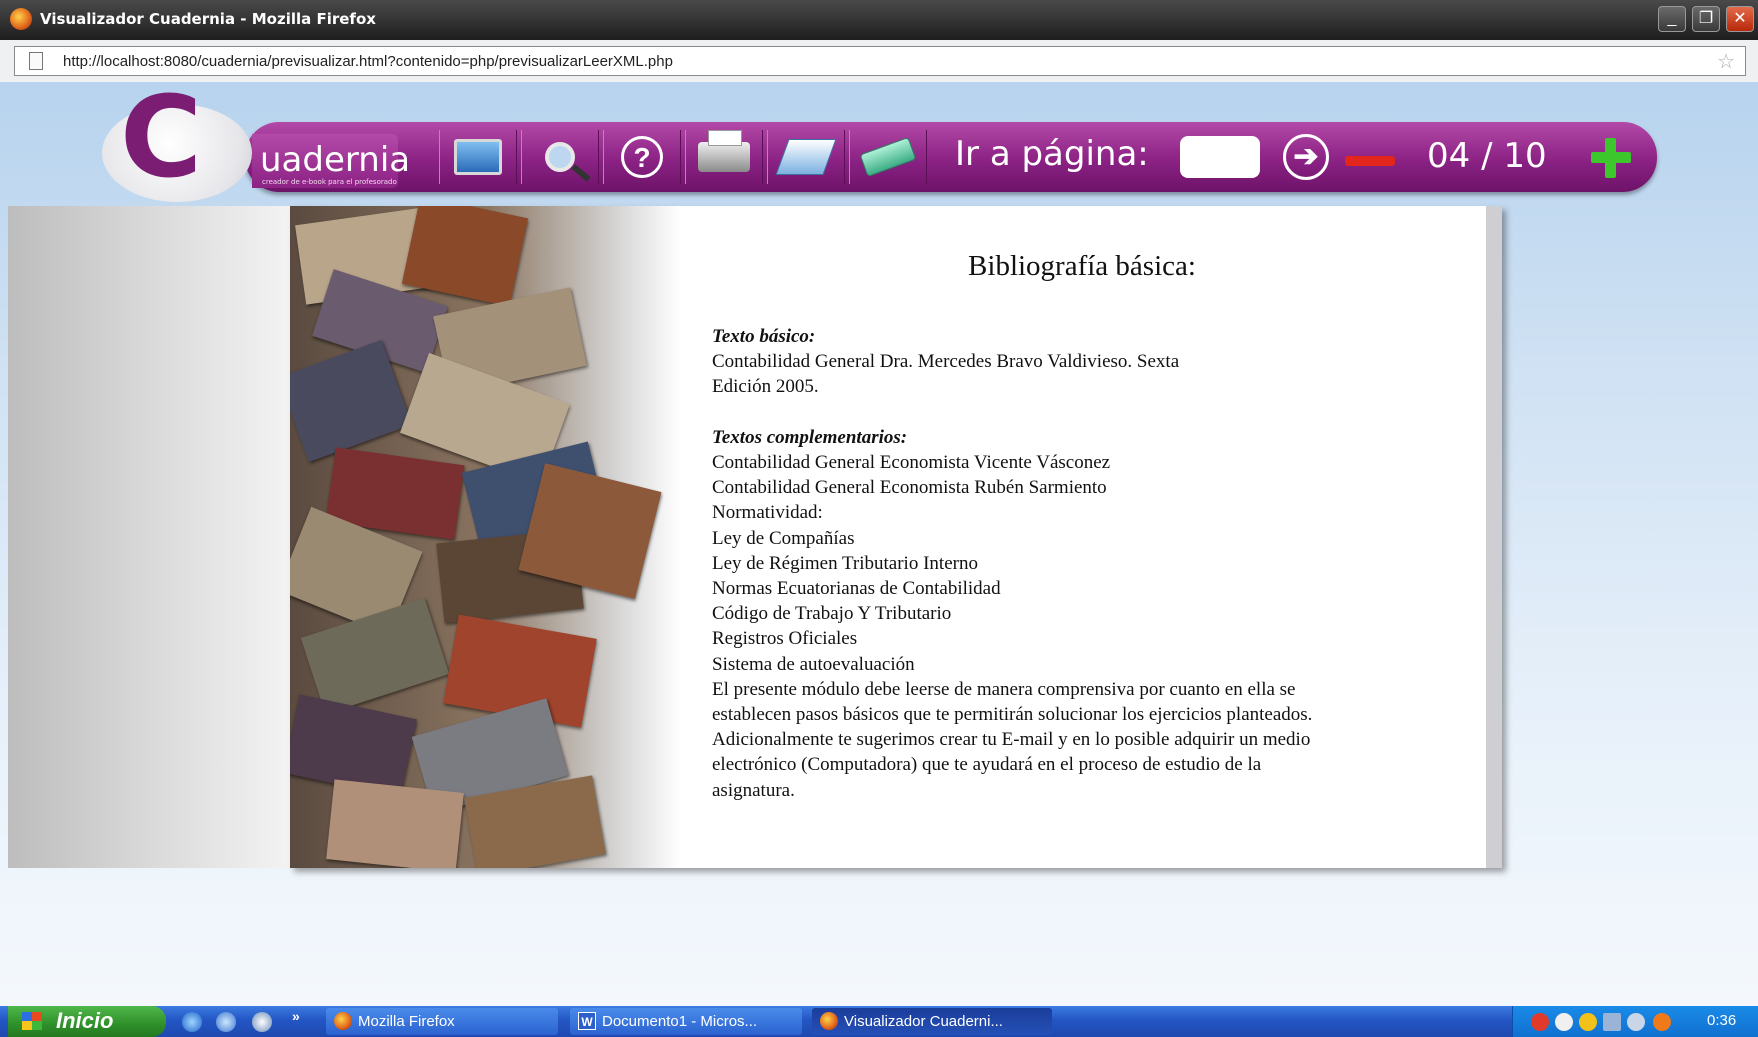 The height and width of the screenshot is (1037, 1758). I want to click on monitor-button, so click(478, 157).